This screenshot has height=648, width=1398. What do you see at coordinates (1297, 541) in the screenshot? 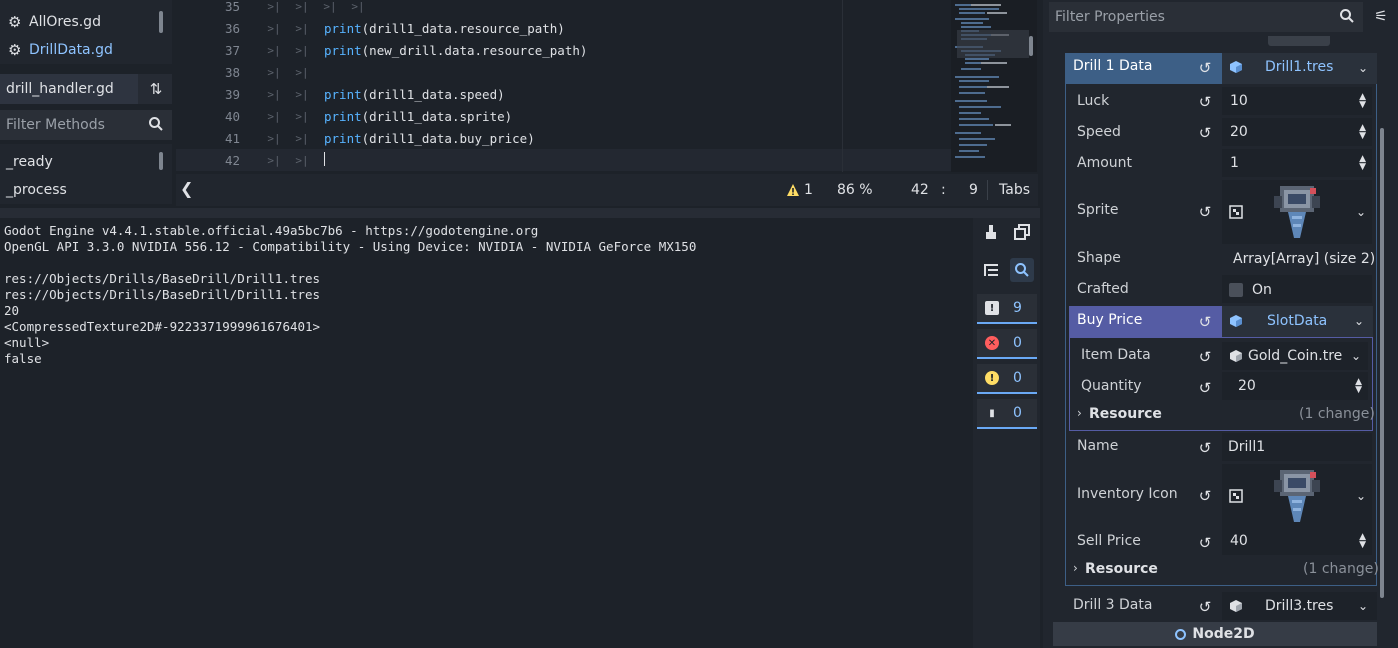
I see `sell-price-spinbox: 40 ▲ ▼` at bounding box center [1297, 541].